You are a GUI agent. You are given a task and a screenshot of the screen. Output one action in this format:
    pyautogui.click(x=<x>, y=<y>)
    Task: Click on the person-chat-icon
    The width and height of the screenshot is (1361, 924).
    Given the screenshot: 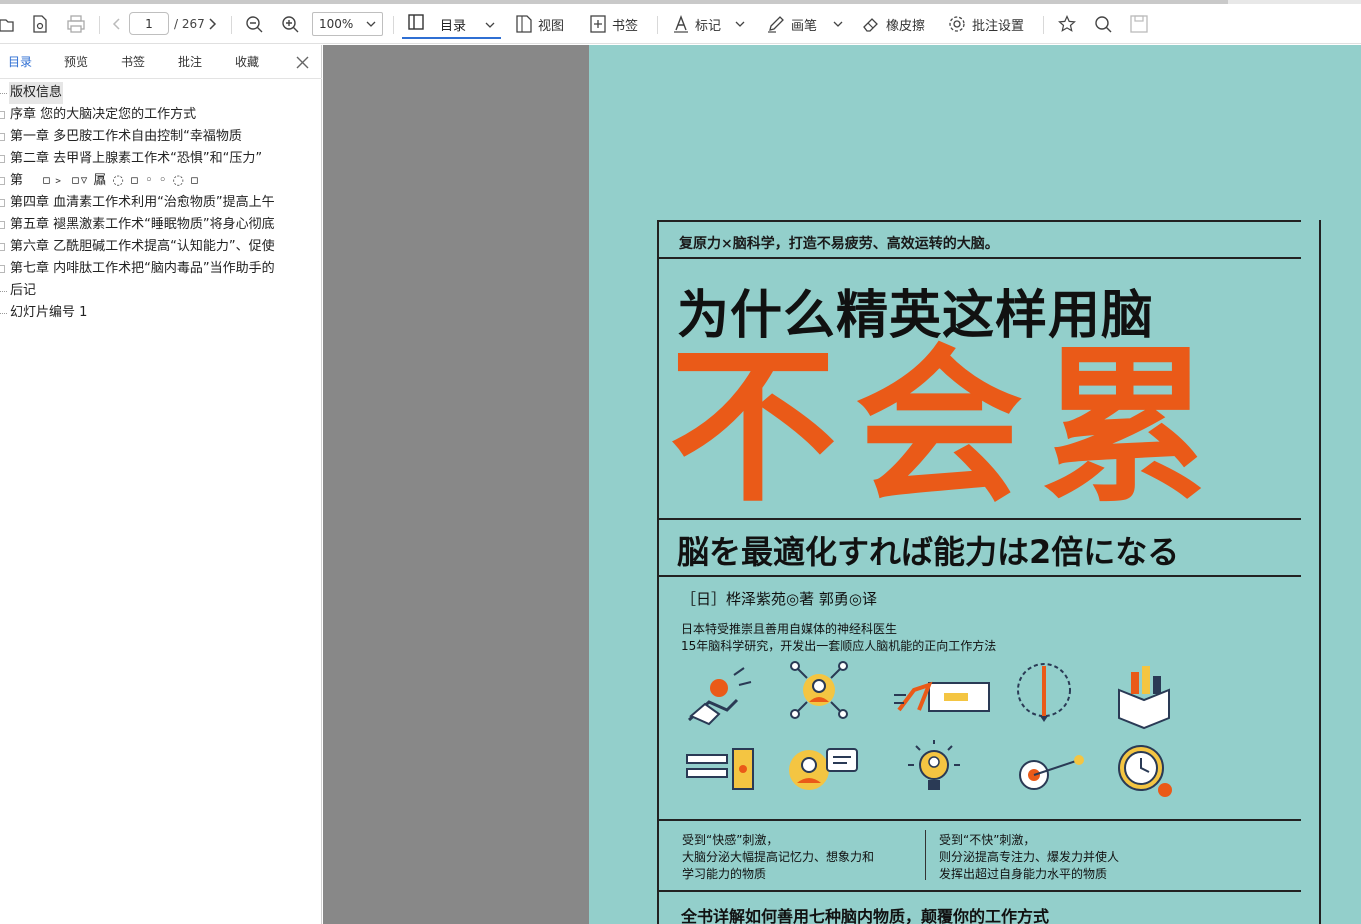 What is the action you would take?
    pyautogui.click(x=823, y=769)
    